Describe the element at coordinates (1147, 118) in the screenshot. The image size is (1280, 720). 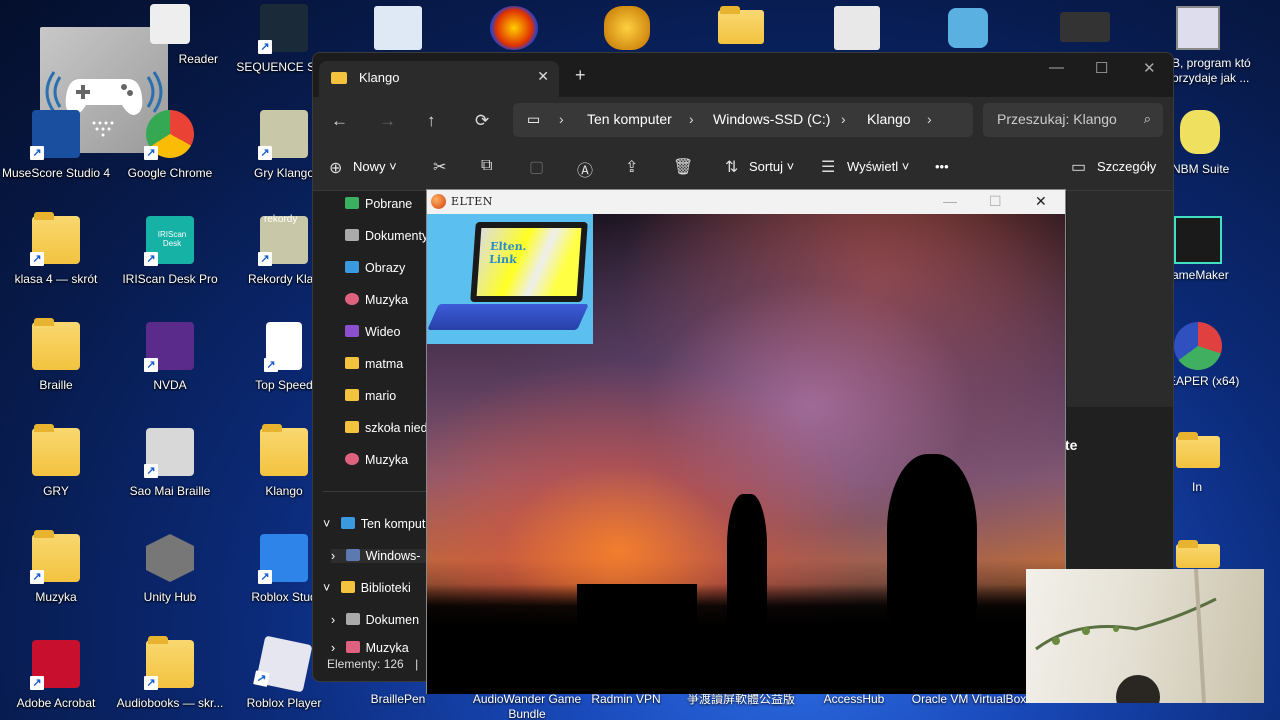
I see `search-icon: ⌕` at that location.